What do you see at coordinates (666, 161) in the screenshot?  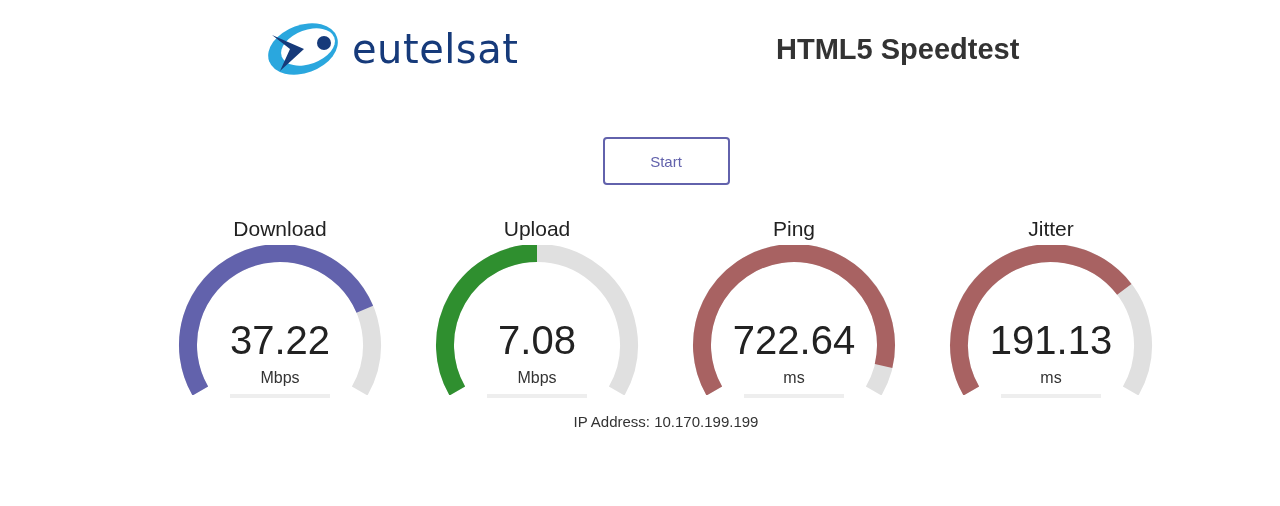 I see `start-button: Start` at bounding box center [666, 161].